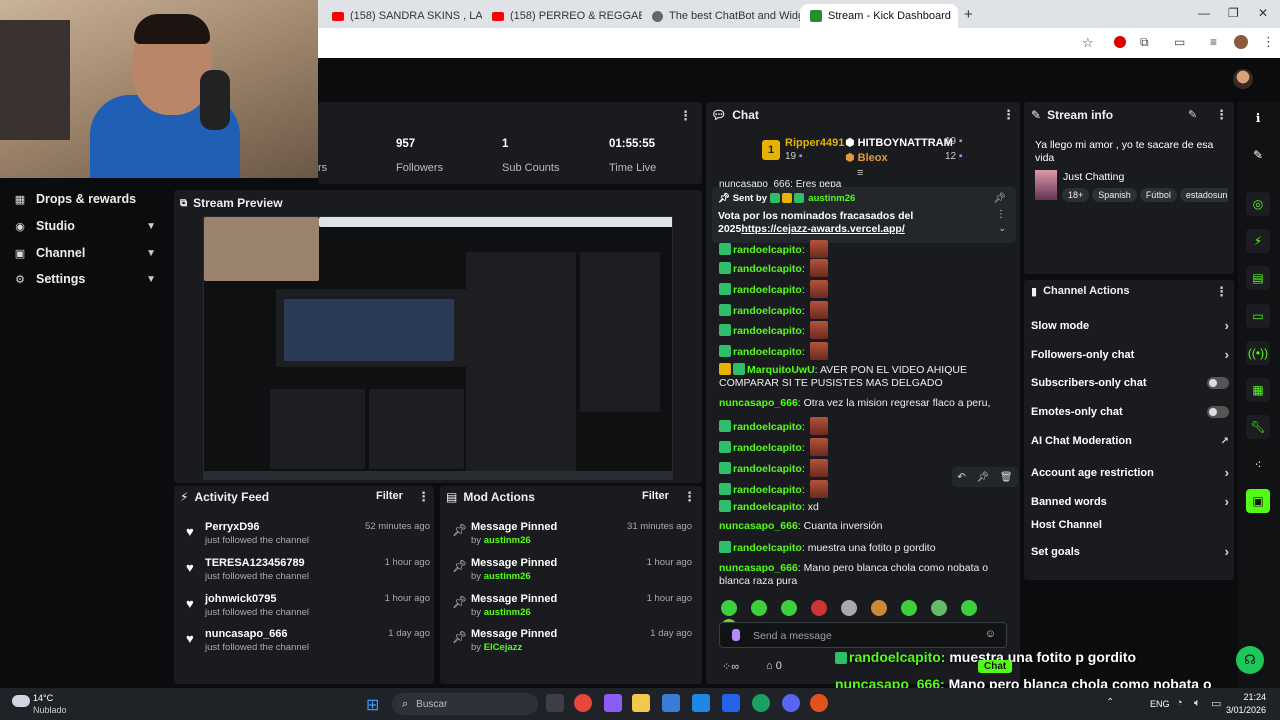 This screenshot has width=1280, height=720. I want to click on bookmark-star-icon: ☆, so click(1088, 43).